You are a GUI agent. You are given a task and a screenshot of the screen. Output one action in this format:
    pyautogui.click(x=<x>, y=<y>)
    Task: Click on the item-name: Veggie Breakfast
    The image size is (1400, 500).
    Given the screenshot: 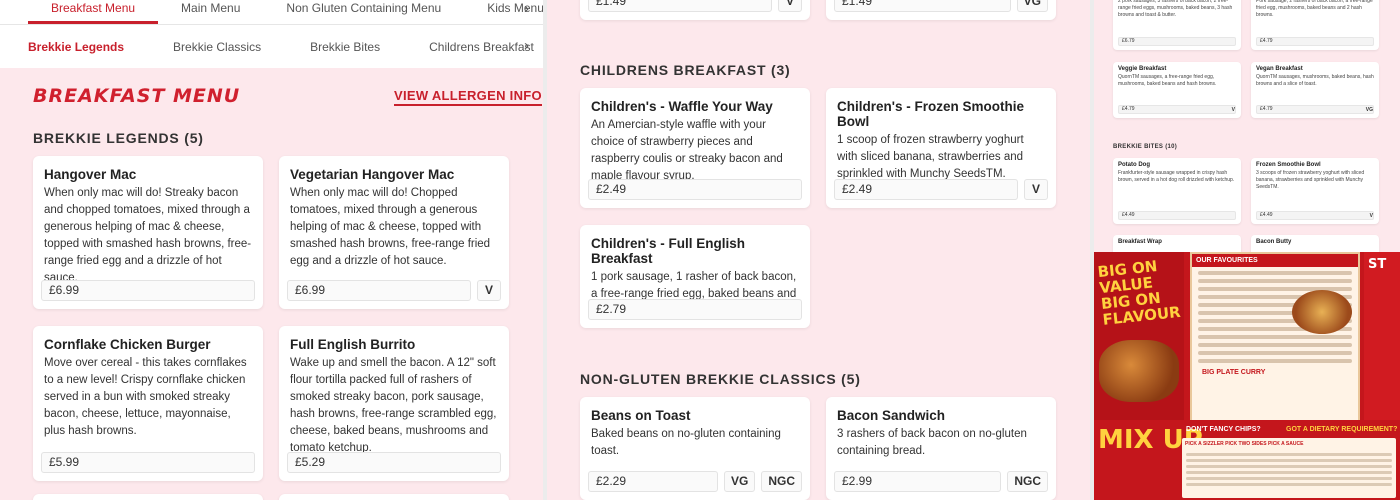 What is the action you would take?
    pyautogui.click(x=1142, y=69)
    